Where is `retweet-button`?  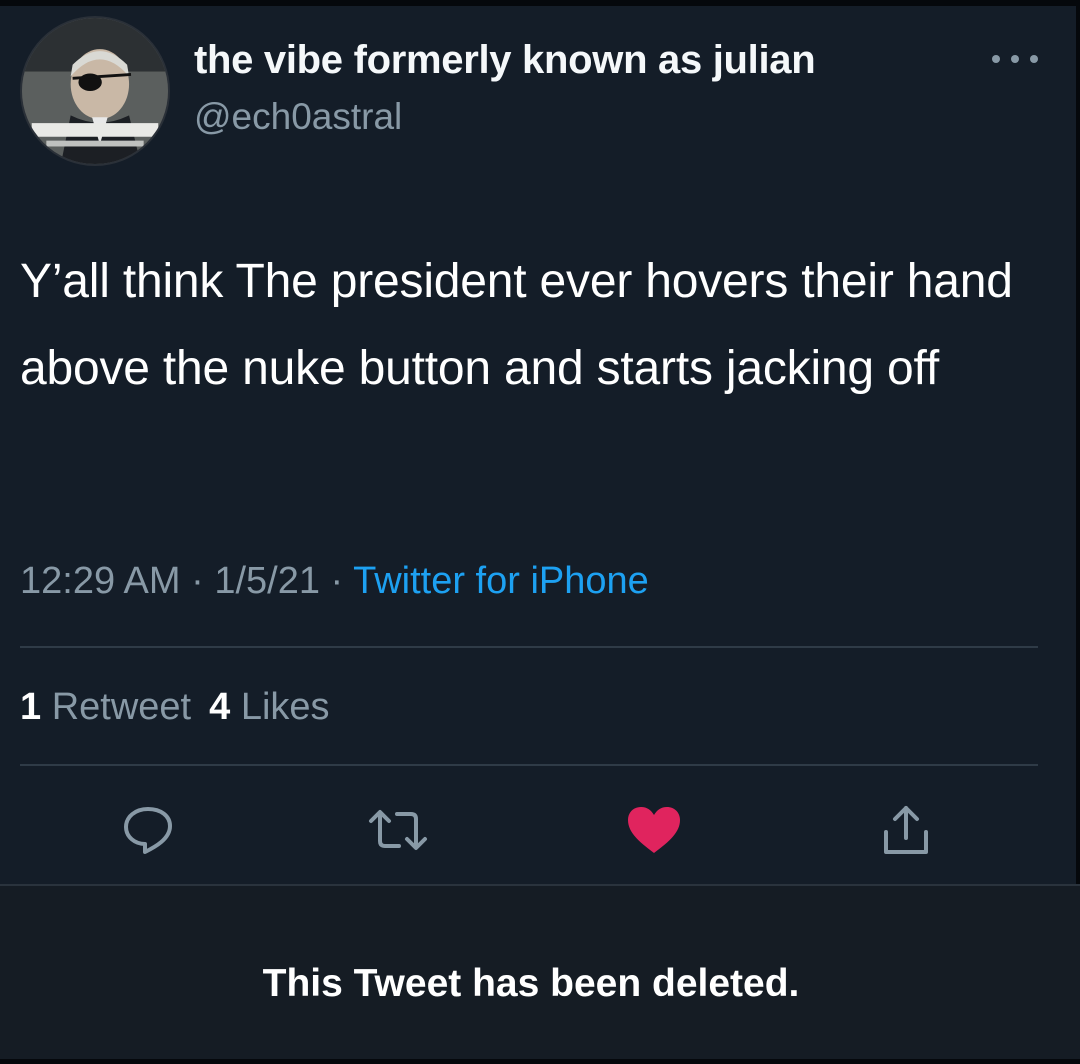 retweet-button is located at coordinates (398, 830).